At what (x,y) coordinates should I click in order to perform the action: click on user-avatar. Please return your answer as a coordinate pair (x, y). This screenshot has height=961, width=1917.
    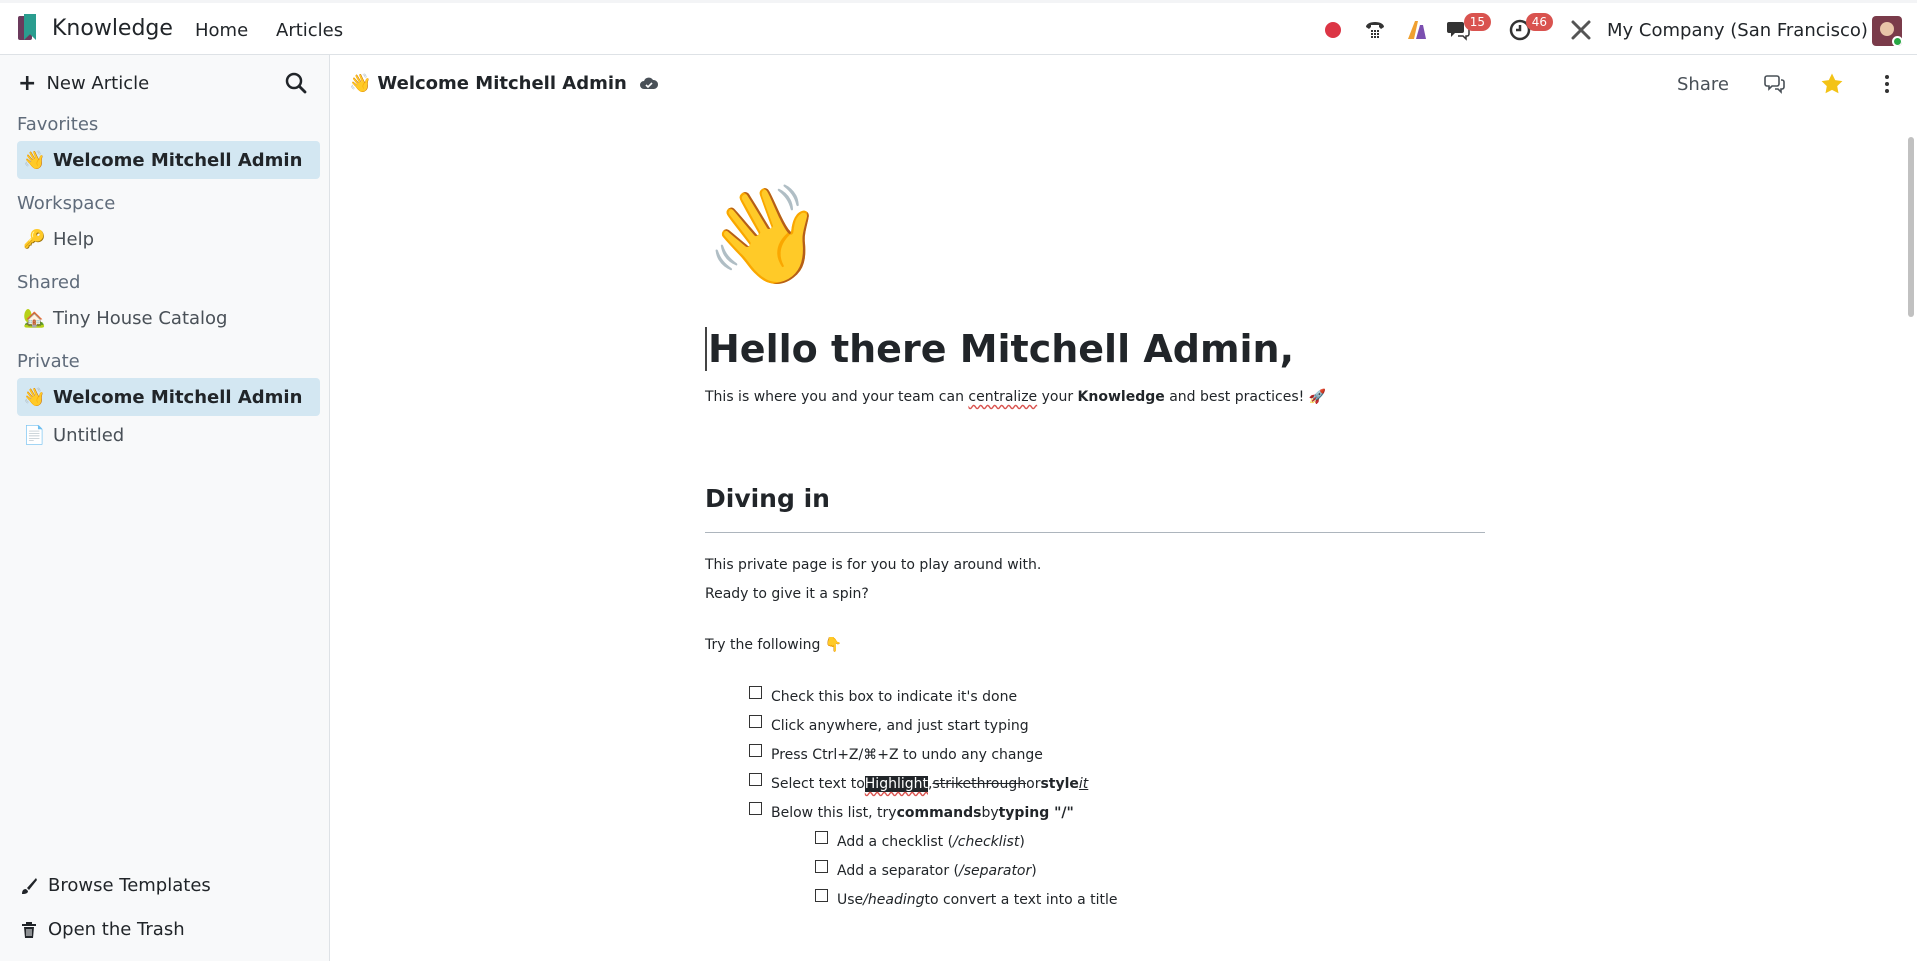
    Looking at the image, I should click on (1887, 31).